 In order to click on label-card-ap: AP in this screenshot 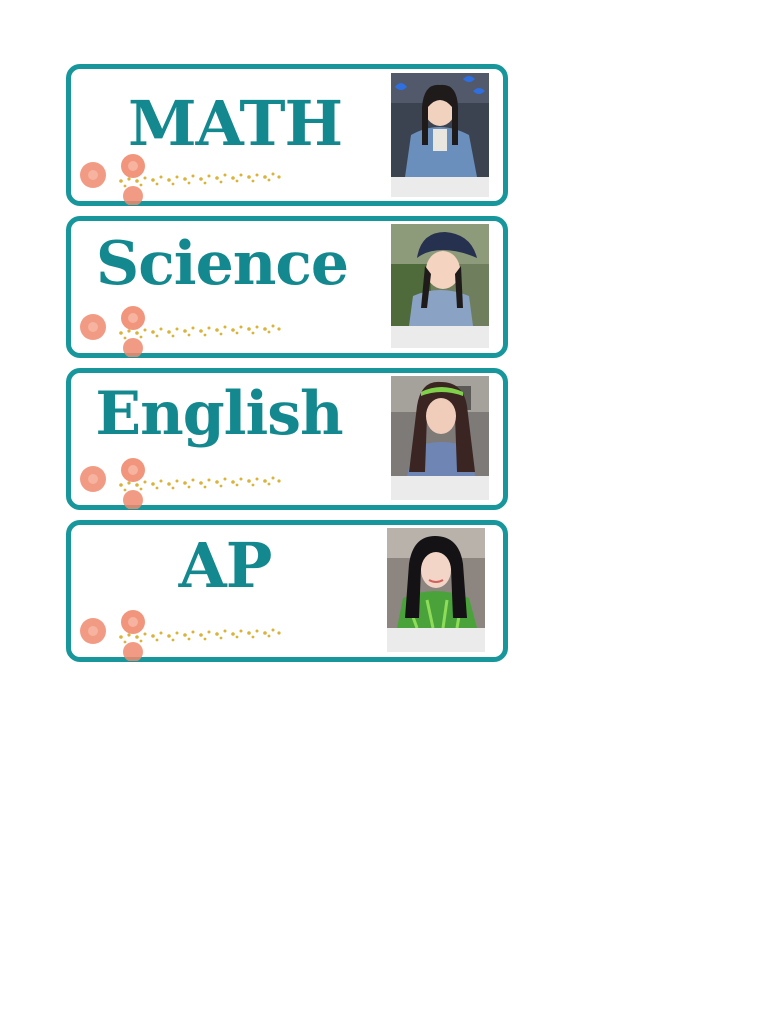, I will do `click(287, 591)`.